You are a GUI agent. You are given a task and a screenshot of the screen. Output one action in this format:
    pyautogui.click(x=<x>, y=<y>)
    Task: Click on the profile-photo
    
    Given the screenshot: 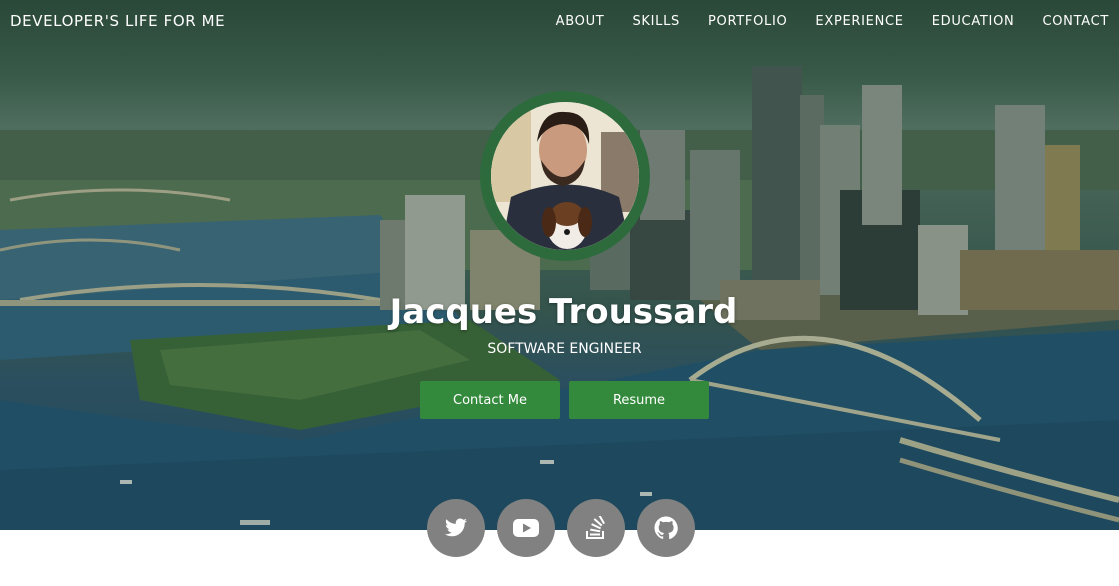 What is the action you would take?
    pyautogui.click(x=565, y=176)
    